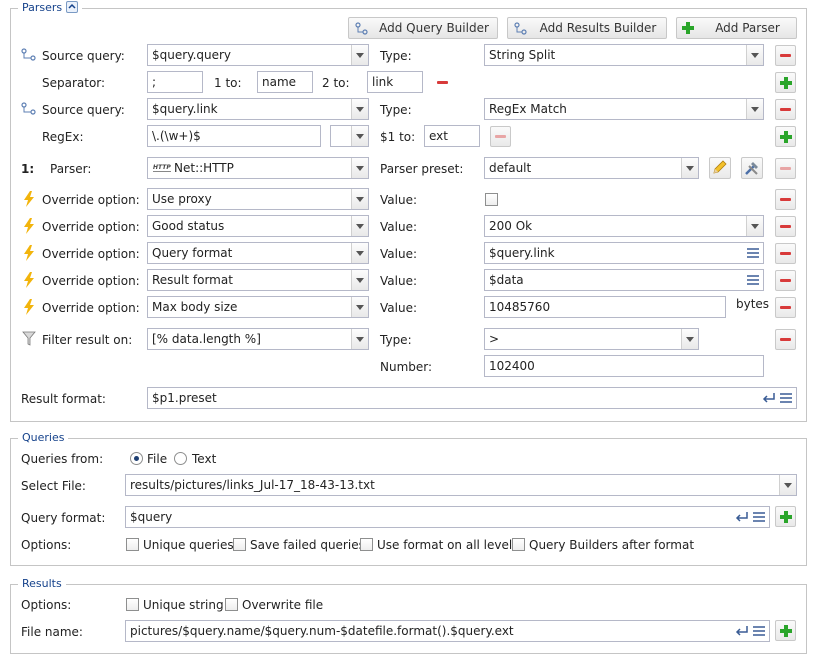  Describe the element at coordinates (285, 82) in the screenshot. I see `to1-field: name` at that location.